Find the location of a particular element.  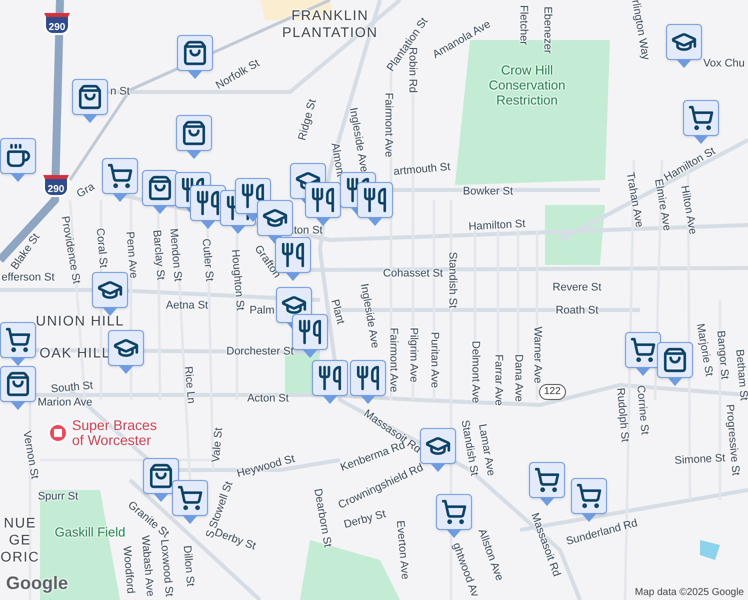

street-label: Trahan Ave is located at coordinates (634, 200).